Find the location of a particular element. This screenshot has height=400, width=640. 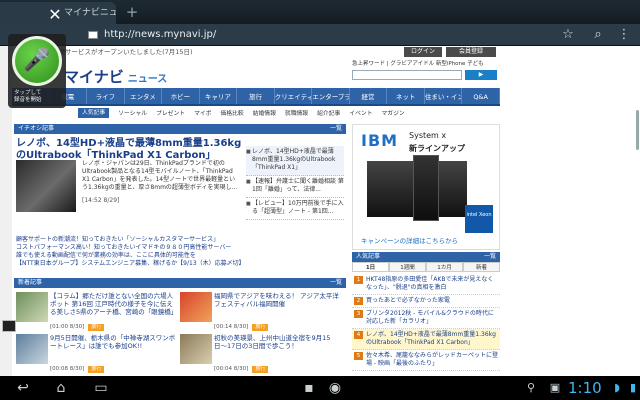

login-button: ログイン is located at coordinates (423, 52).